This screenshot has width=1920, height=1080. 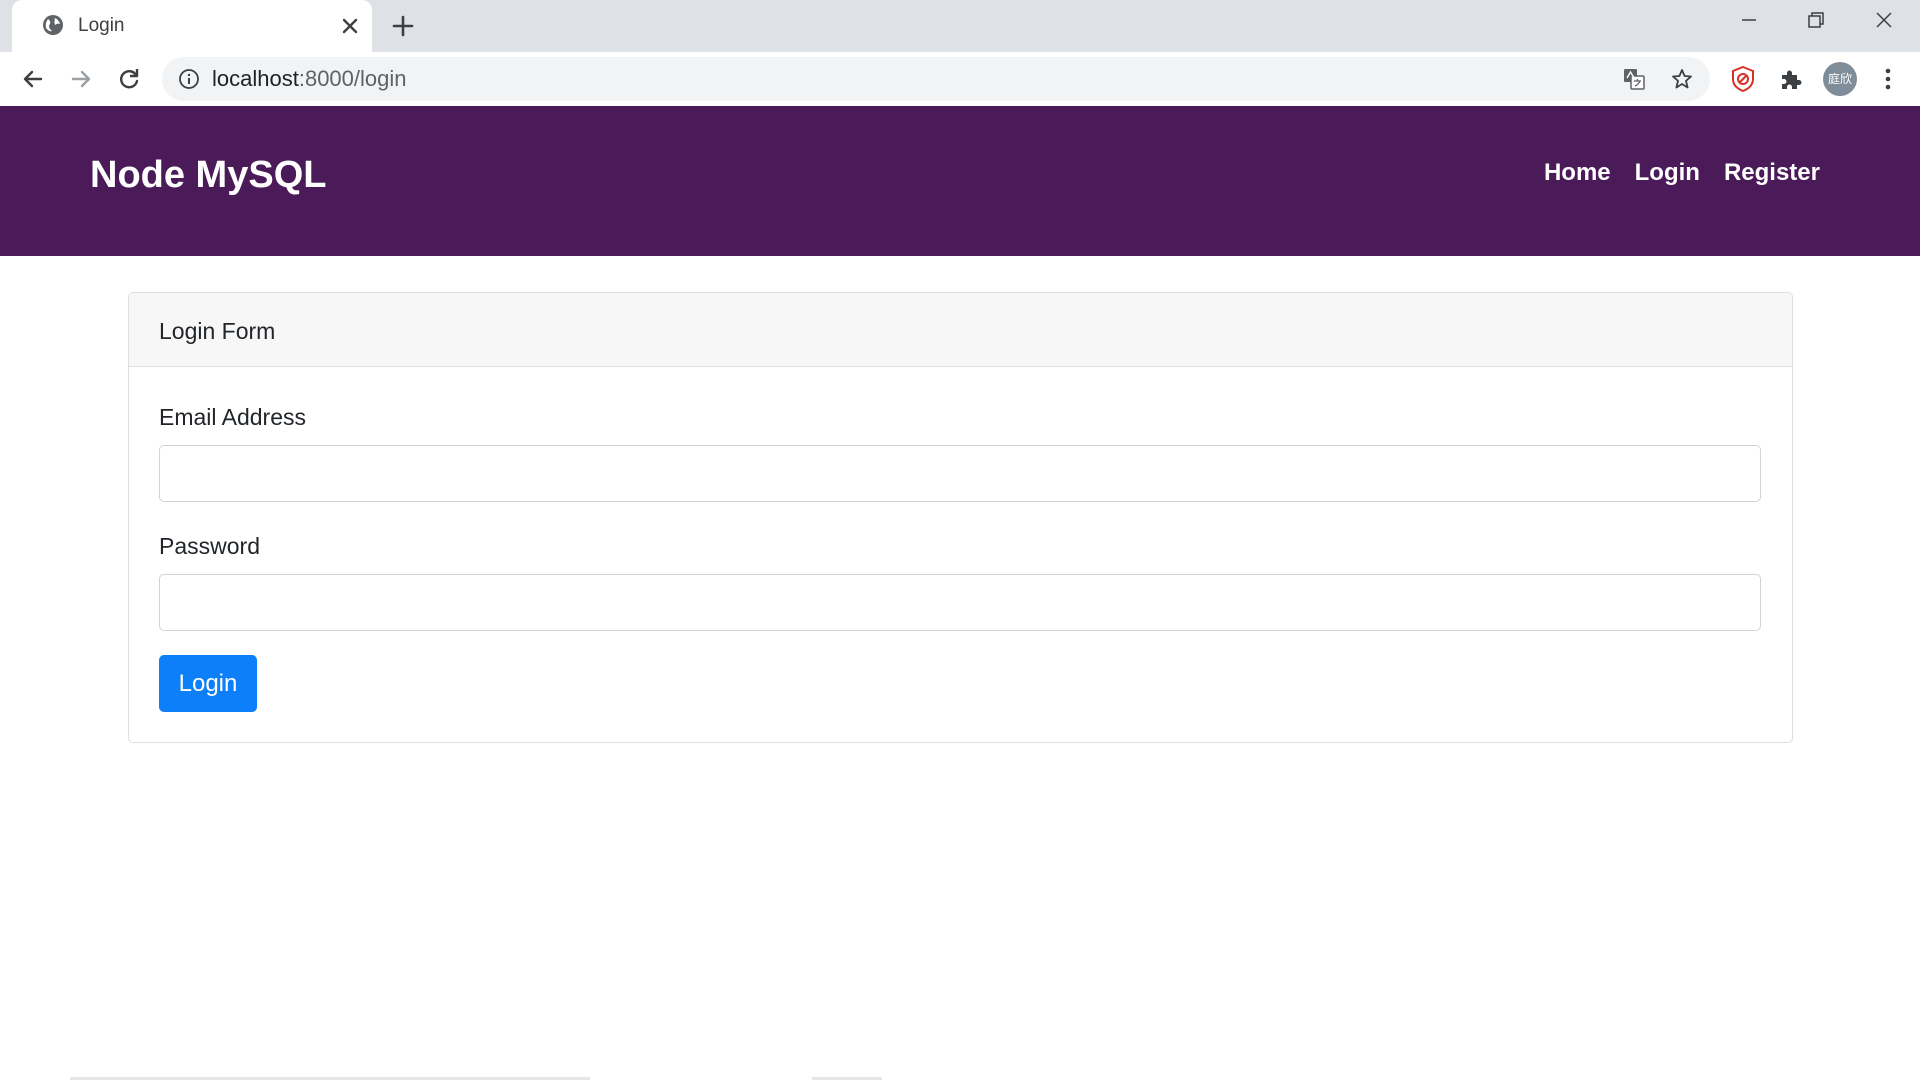 What do you see at coordinates (1749, 20) in the screenshot?
I see `minimize-icon` at bounding box center [1749, 20].